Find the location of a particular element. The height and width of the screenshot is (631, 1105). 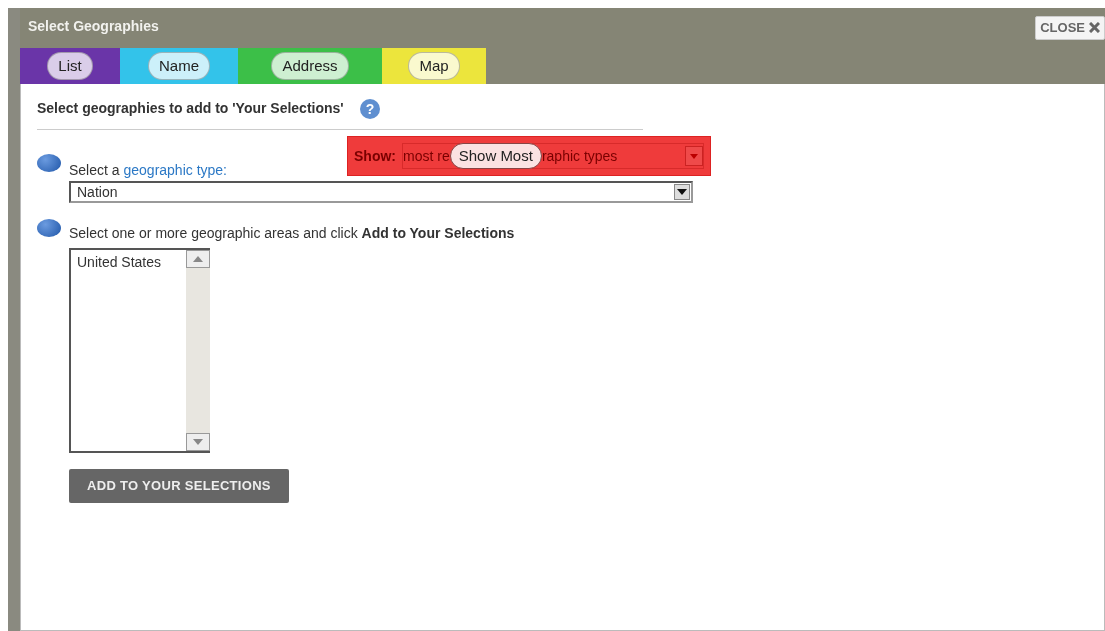

dialog-title: Select Geographies is located at coordinates (93, 26).